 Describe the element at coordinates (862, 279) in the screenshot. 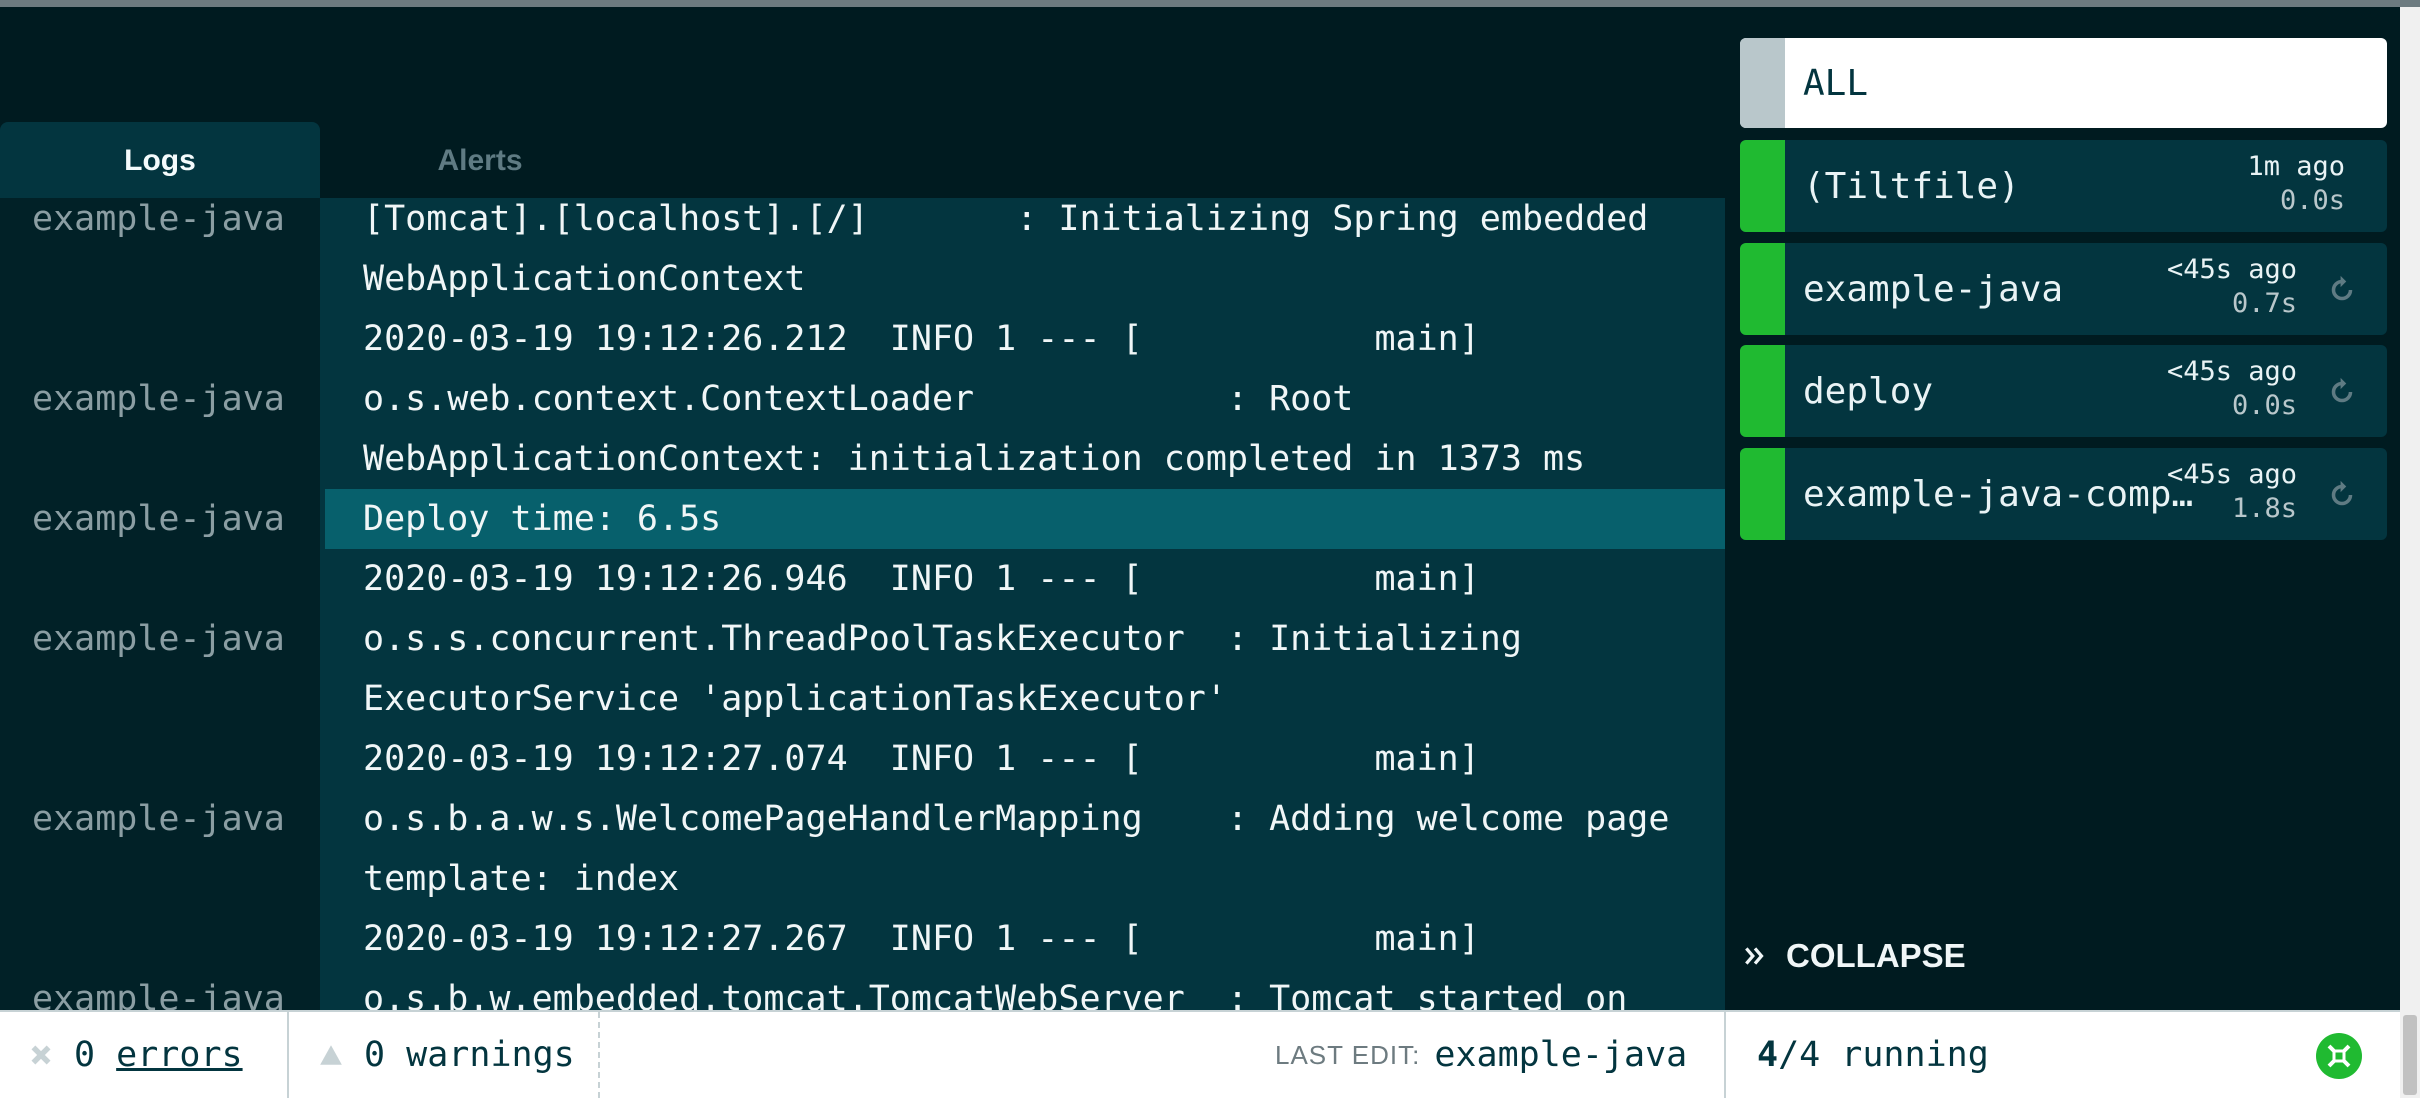

I see `log-line: WebApplicationContext` at that location.